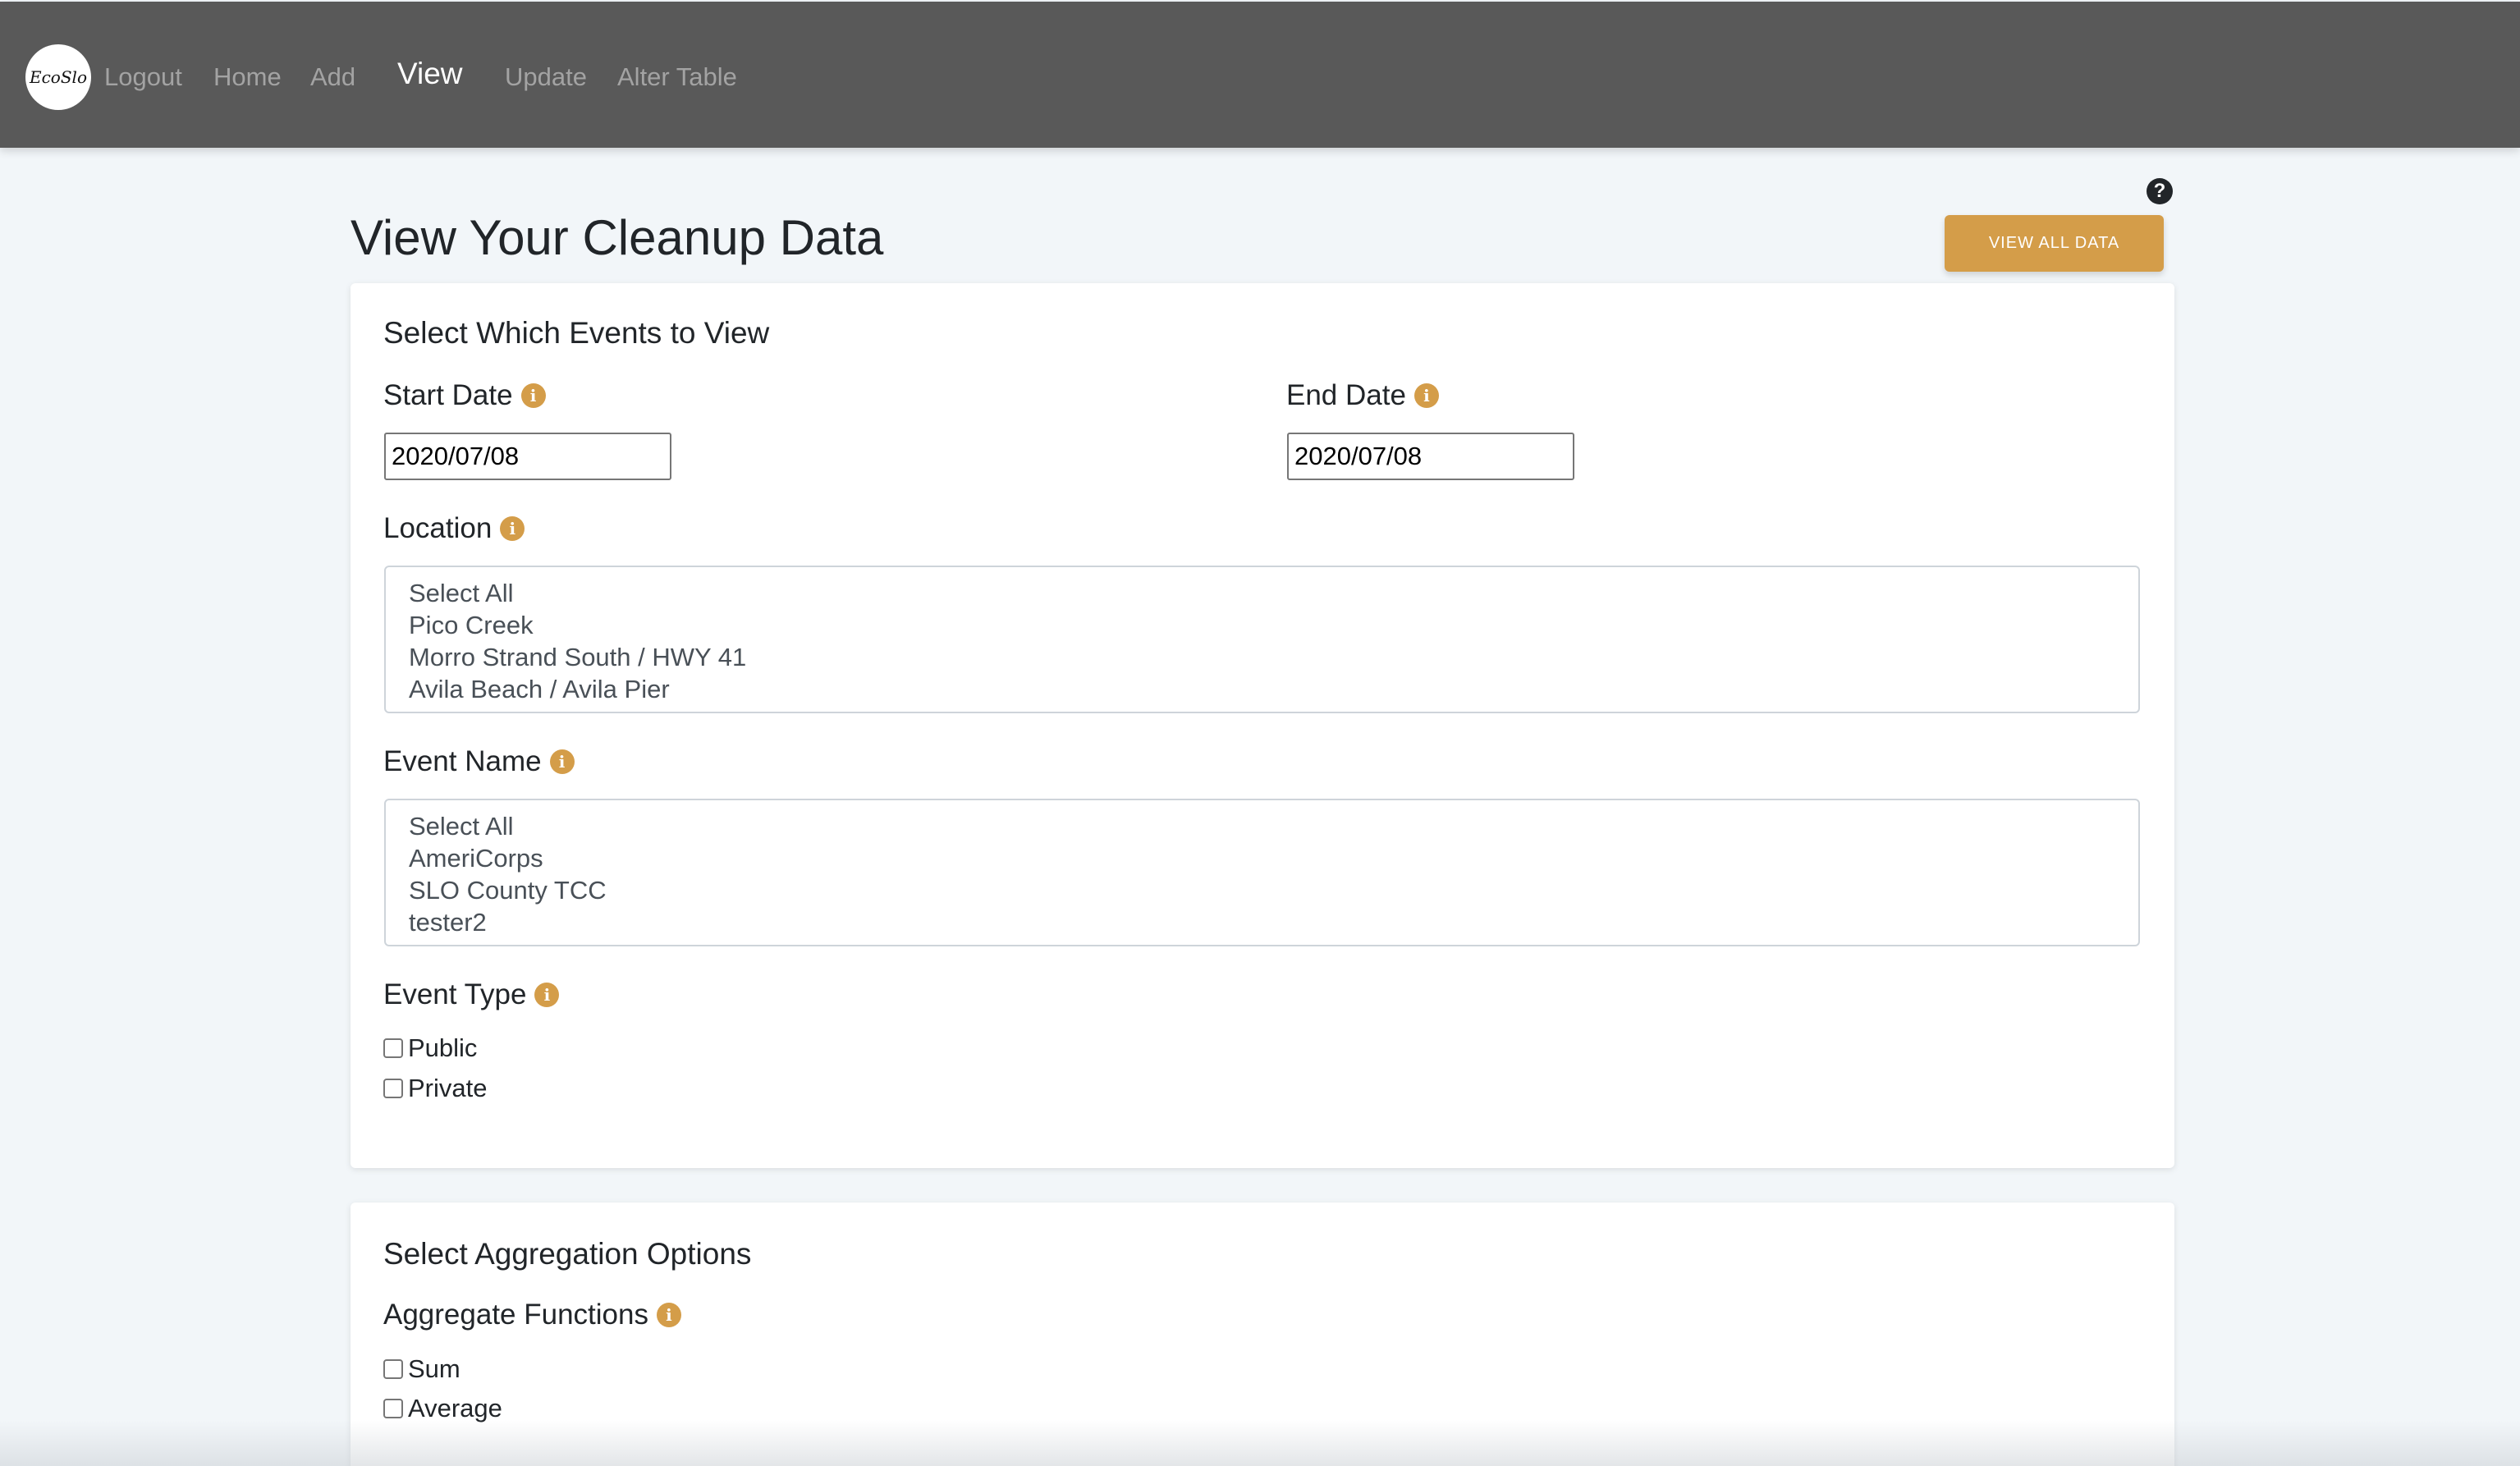 The height and width of the screenshot is (1466, 2520). I want to click on logo-text: EcoSlo, so click(58, 77).